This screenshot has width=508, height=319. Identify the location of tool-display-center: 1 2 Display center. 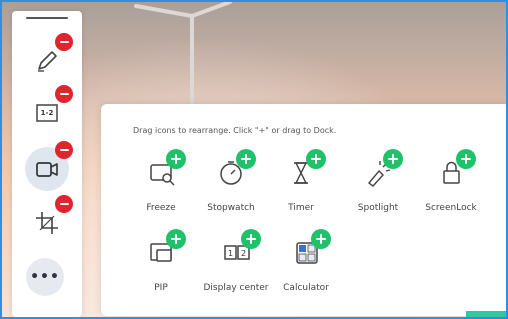
(236, 265).